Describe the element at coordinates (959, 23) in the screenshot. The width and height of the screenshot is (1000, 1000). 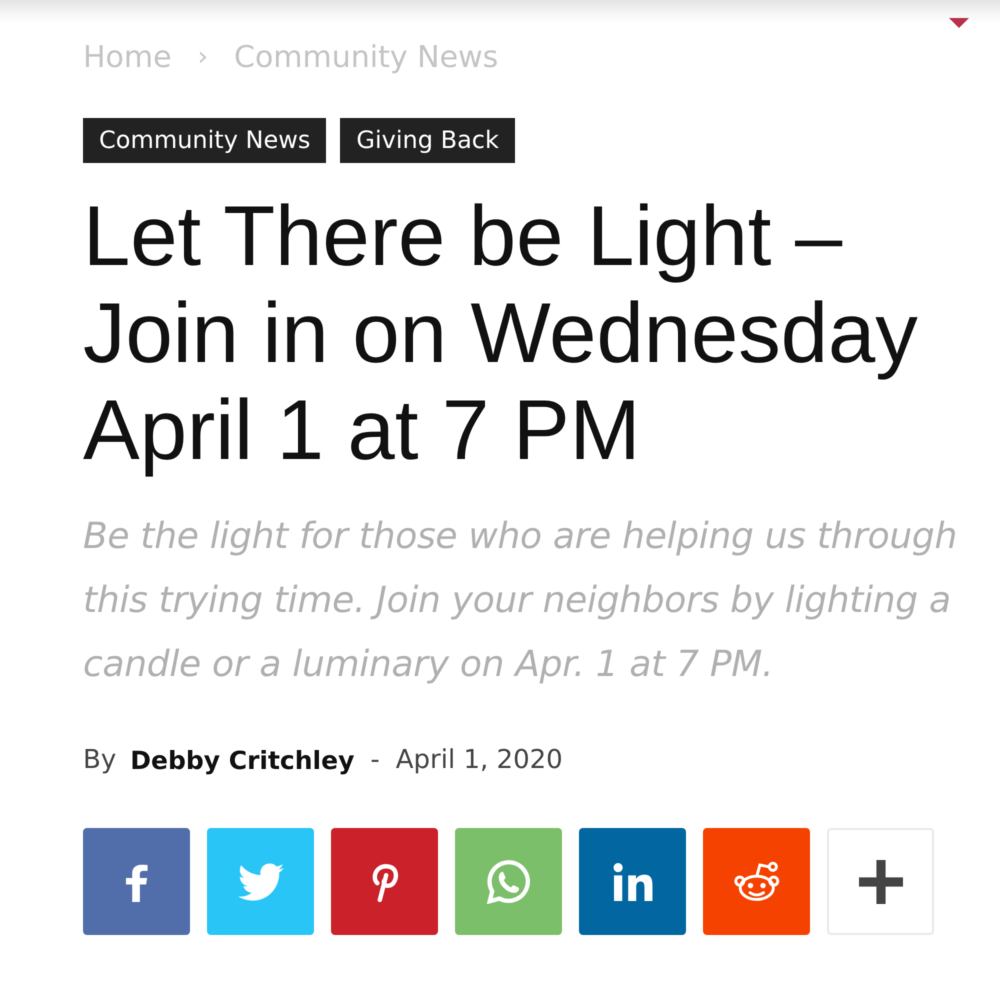
I see `caret-icon` at that location.